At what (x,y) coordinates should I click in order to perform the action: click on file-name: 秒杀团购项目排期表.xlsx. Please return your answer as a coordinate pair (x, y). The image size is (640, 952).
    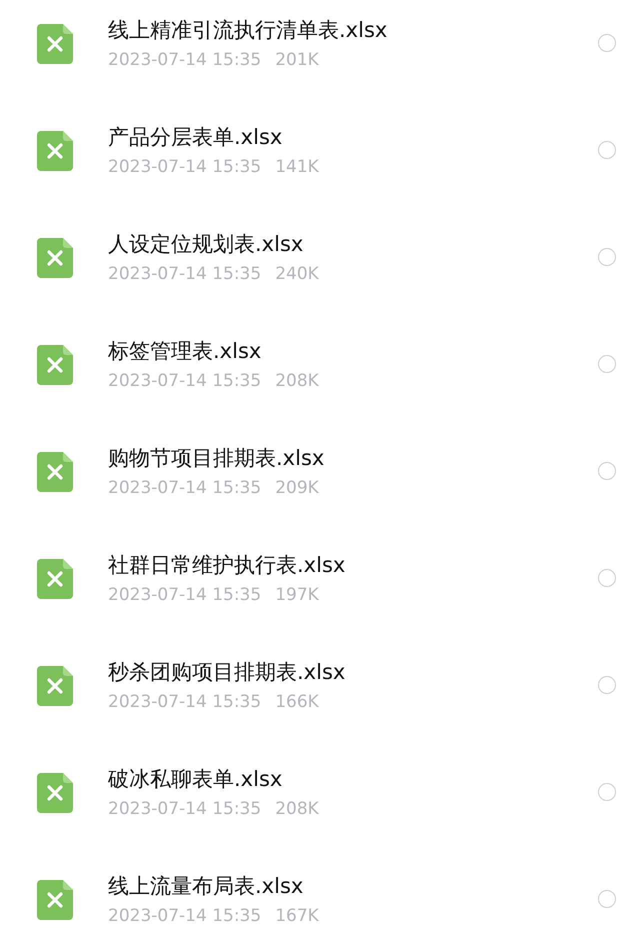
    Looking at the image, I should click on (227, 672).